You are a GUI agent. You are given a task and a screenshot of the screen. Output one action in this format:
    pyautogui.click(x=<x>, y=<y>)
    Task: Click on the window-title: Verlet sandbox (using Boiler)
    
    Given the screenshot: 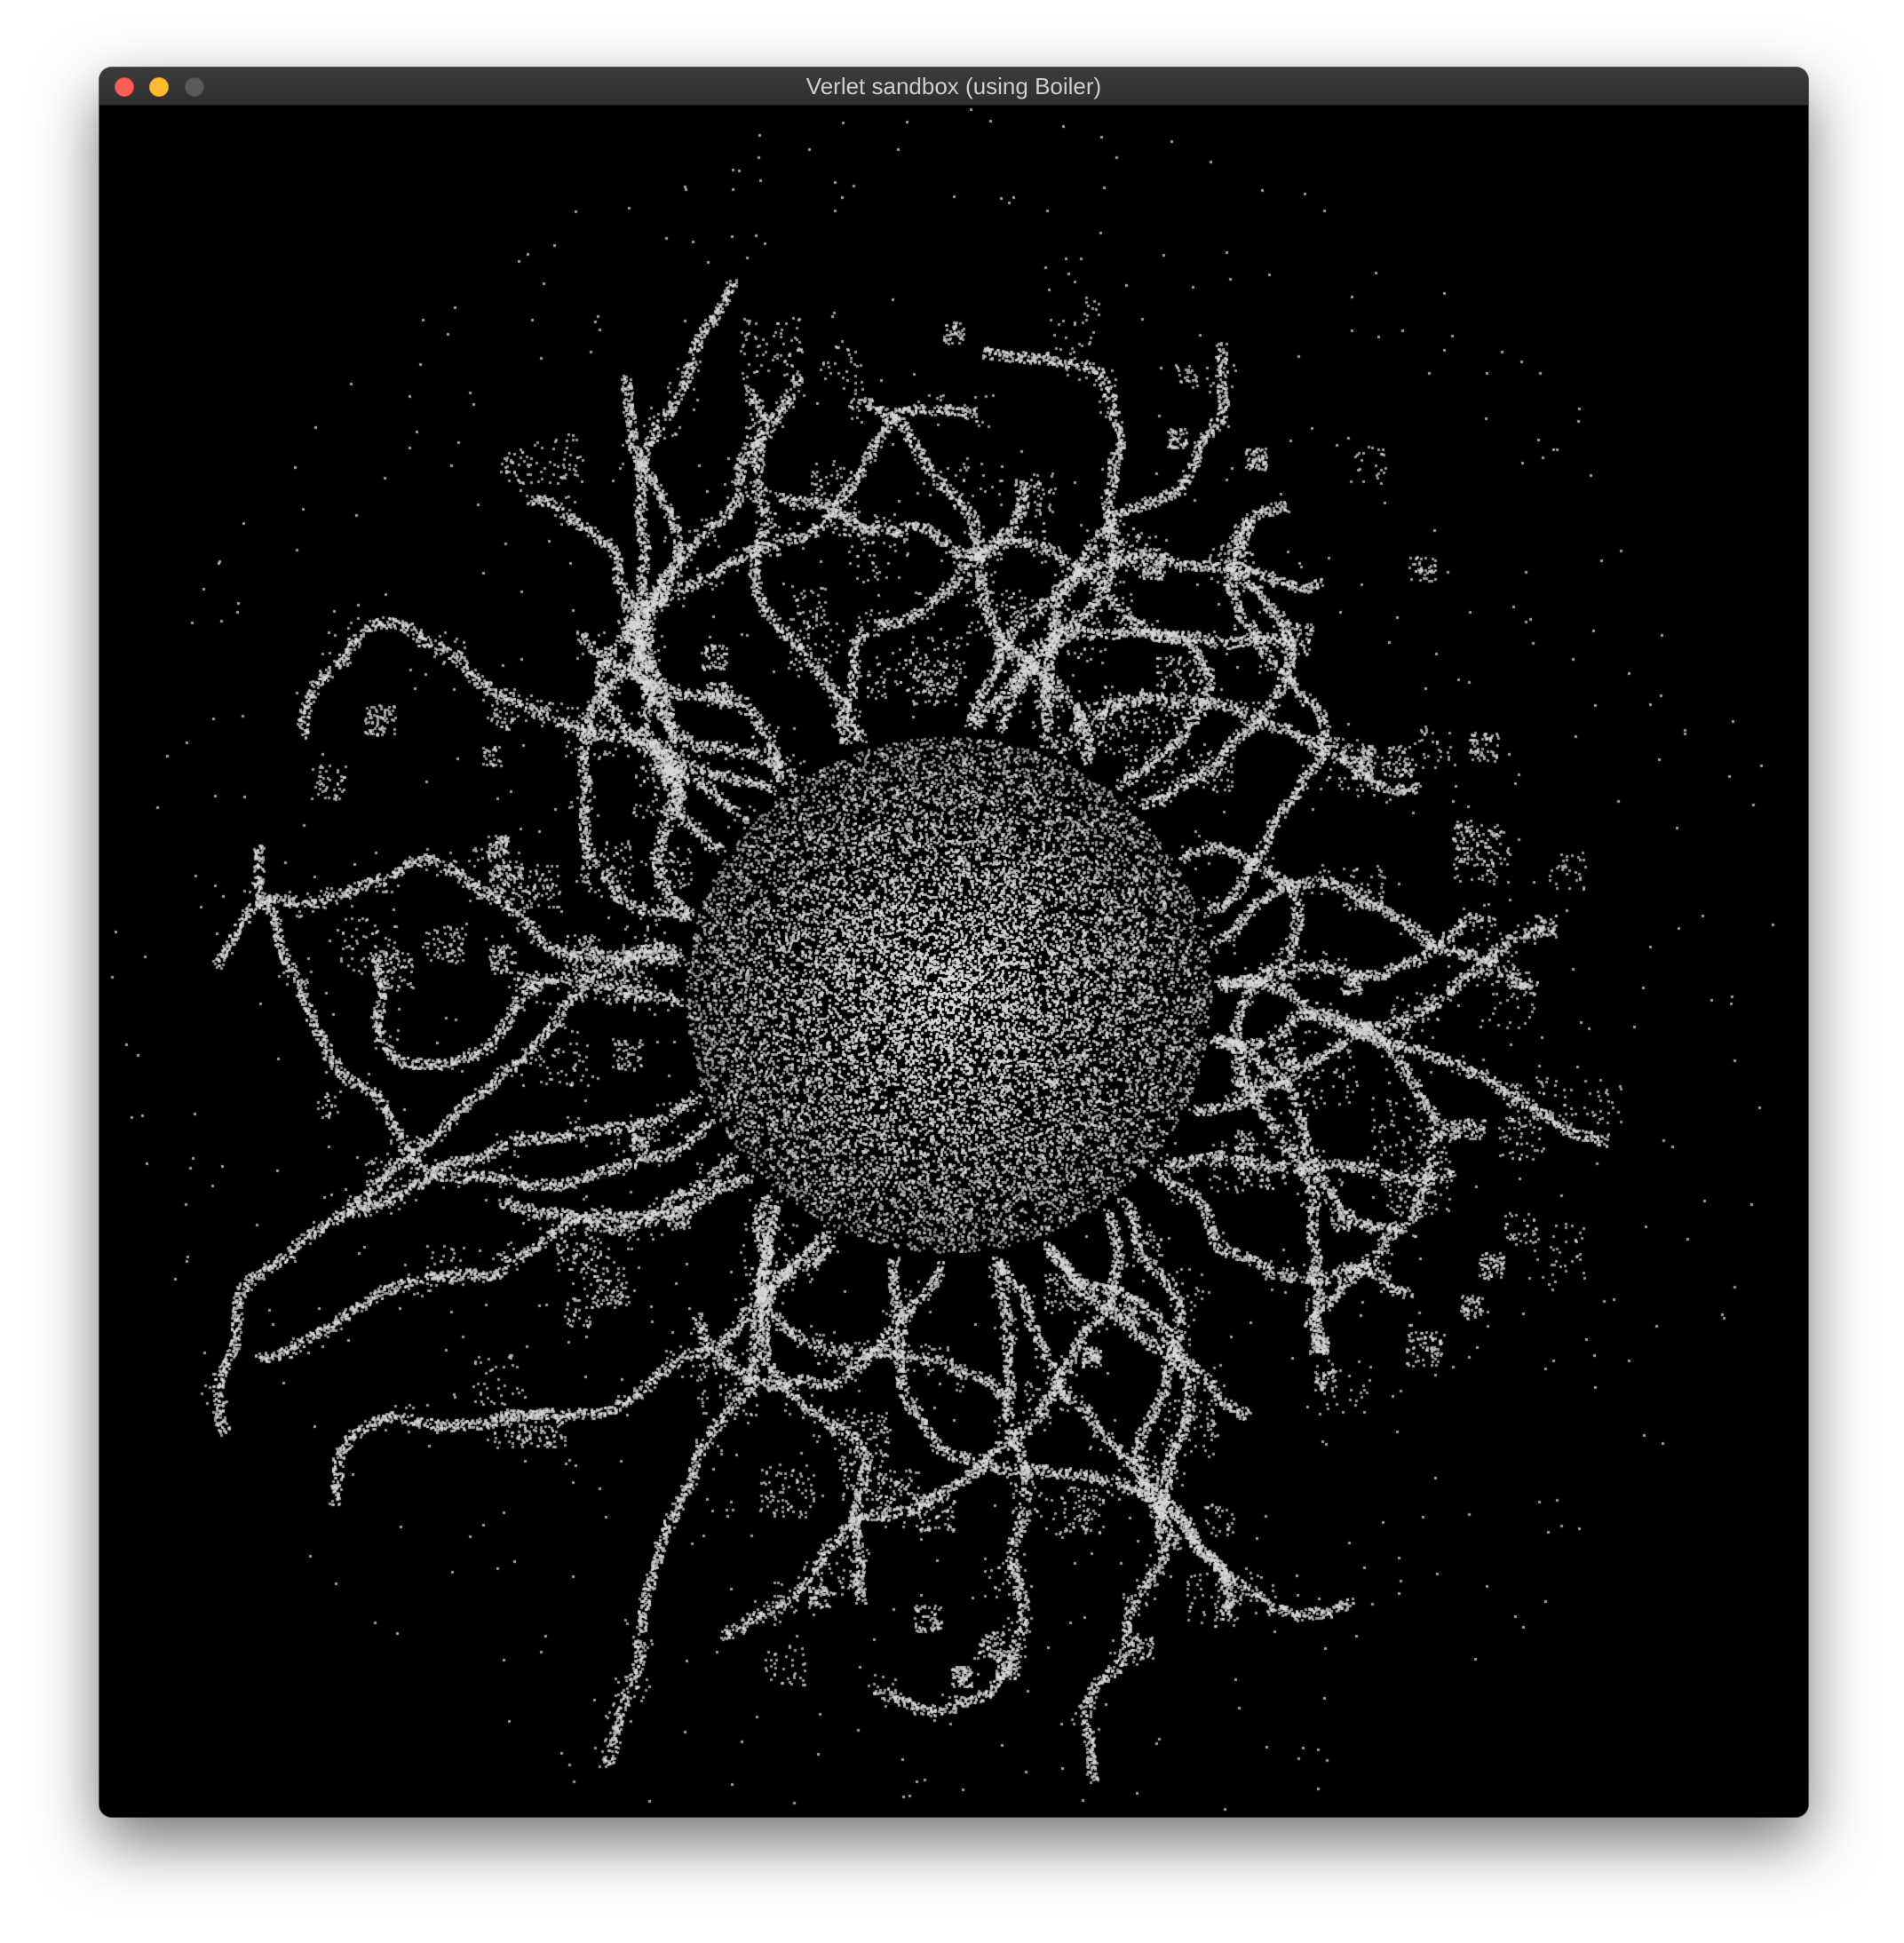 What is the action you would take?
    pyautogui.click(x=953, y=86)
    